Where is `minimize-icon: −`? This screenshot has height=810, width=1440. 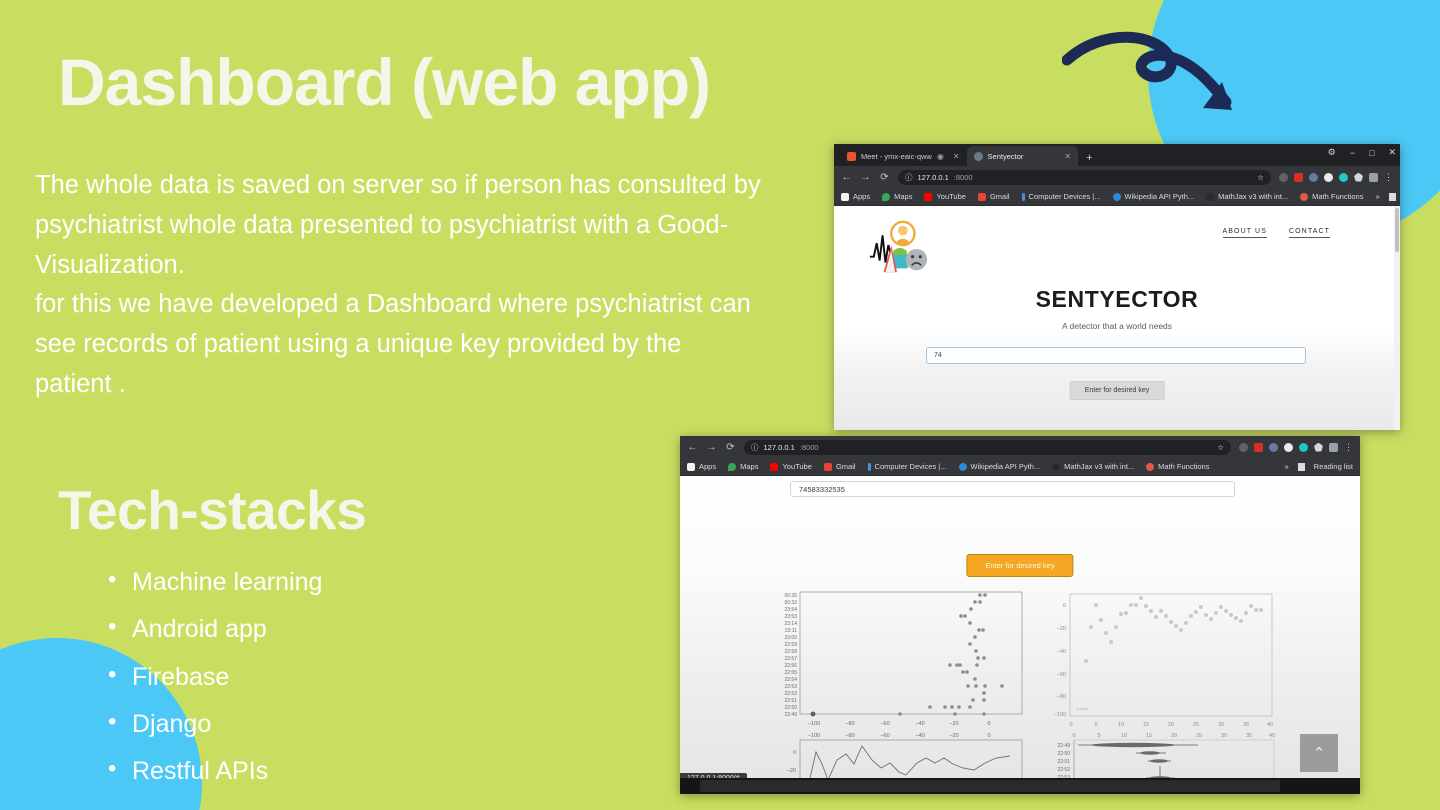
minimize-icon: − is located at coordinates (1352, 153).